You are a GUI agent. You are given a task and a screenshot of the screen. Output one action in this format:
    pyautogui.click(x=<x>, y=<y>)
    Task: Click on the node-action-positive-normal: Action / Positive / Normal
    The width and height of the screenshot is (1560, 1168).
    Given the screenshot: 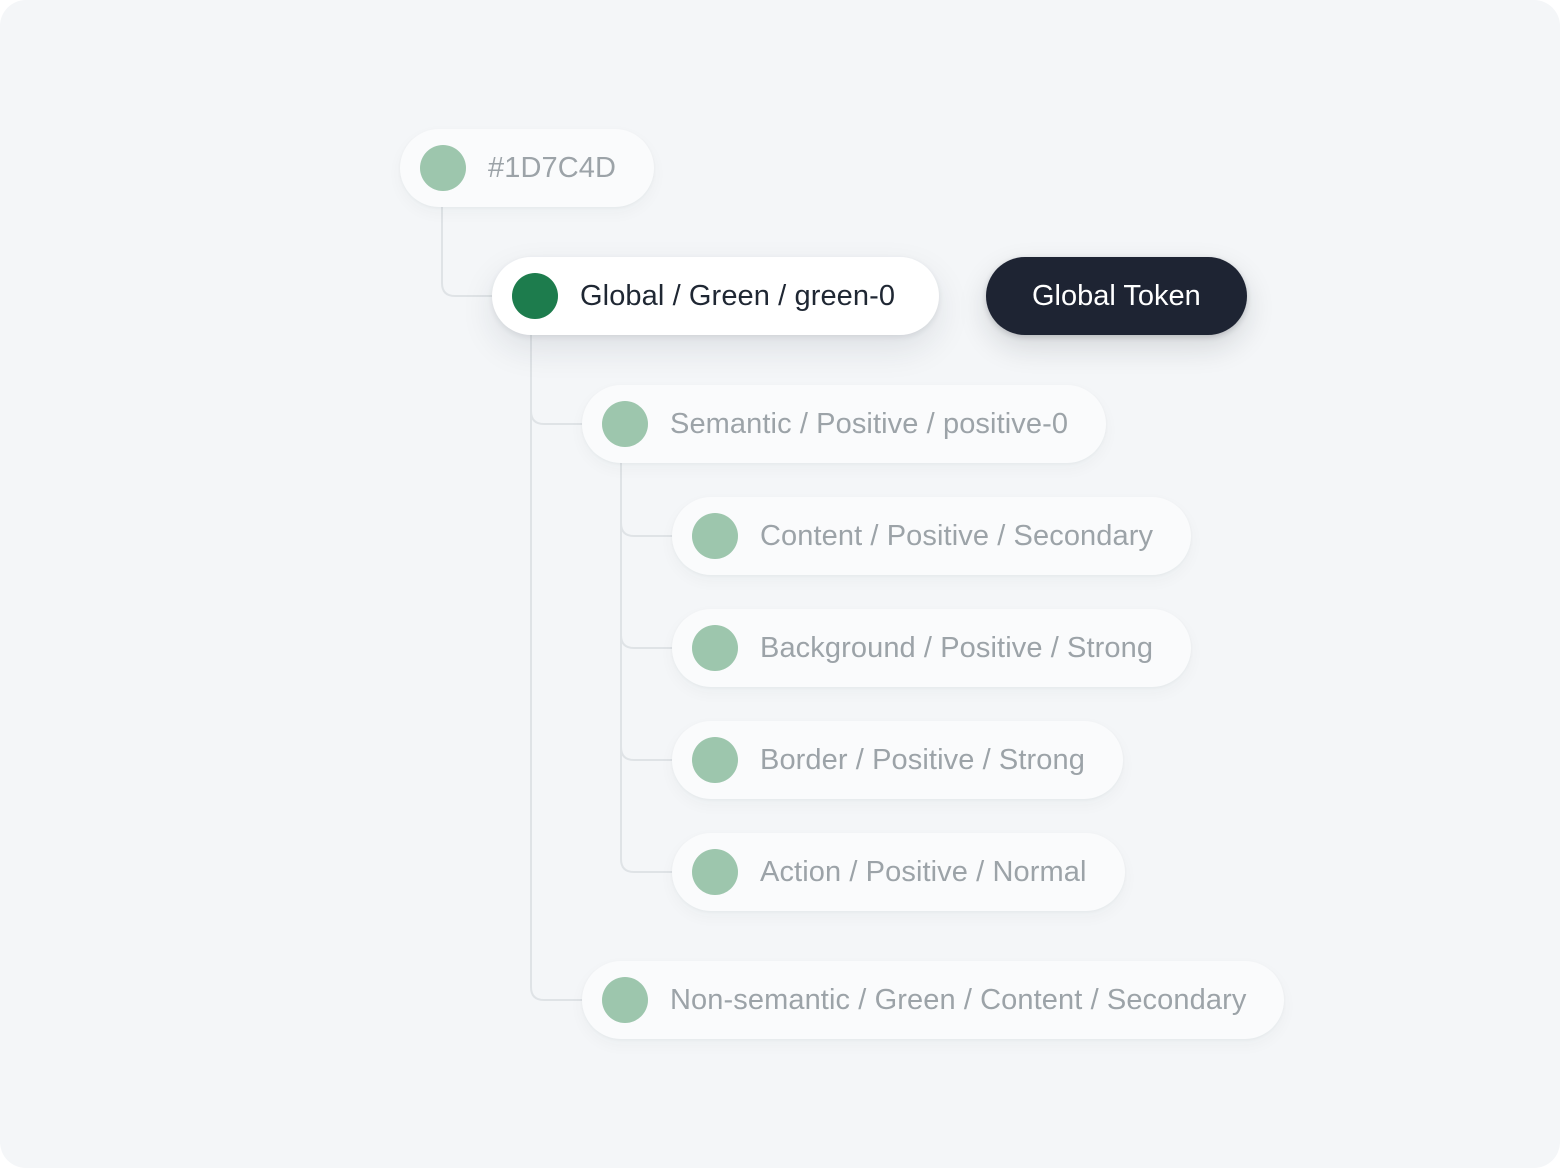 What is the action you would take?
    pyautogui.click(x=898, y=872)
    